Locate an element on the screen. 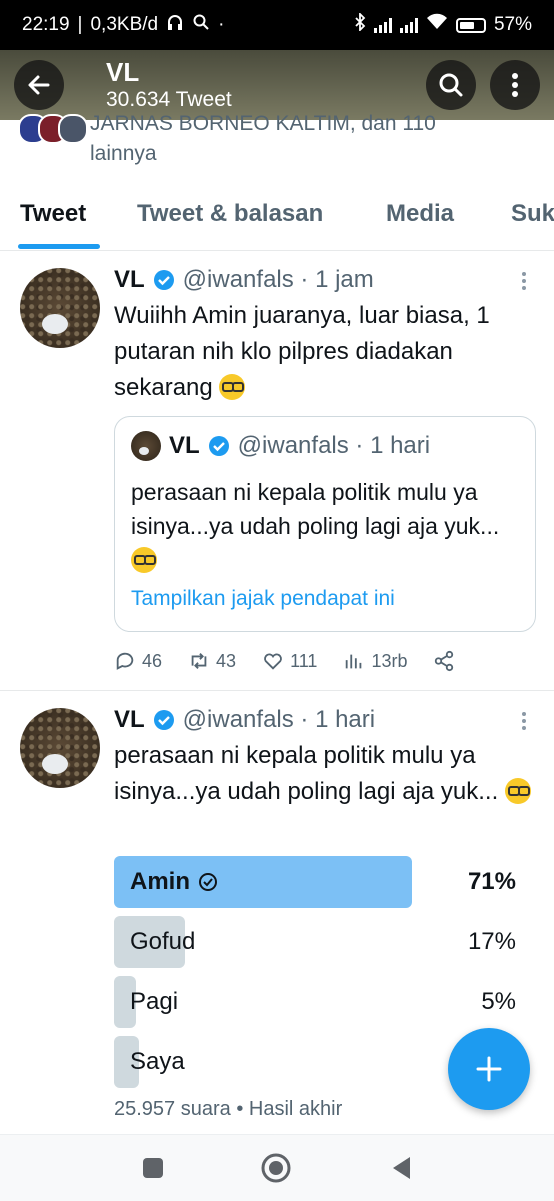  followed-by-line1: JARNAS BORNEO KALTIM, dan 110 is located at coordinates (263, 123).